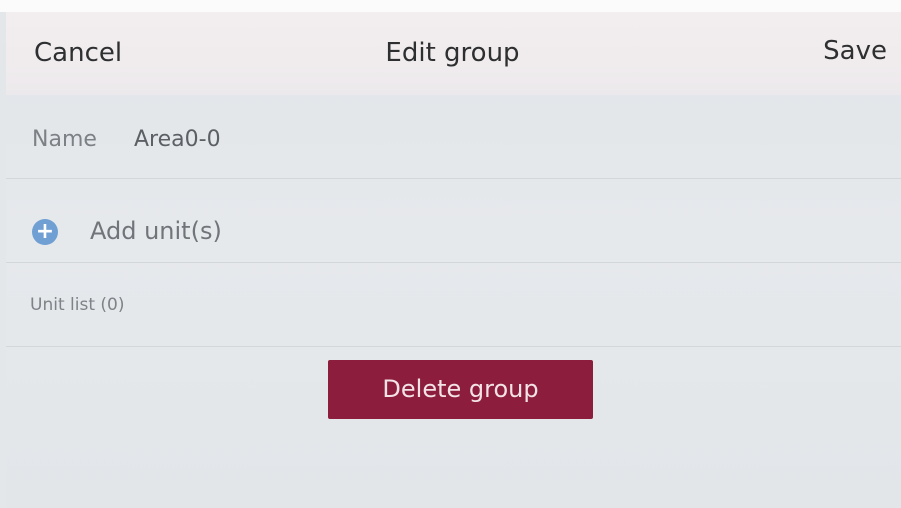 This screenshot has height=508, width=901. Describe the element at coordinates (460, 389) in the screenshot. I see `delete-group-button: Delete group` at that location.